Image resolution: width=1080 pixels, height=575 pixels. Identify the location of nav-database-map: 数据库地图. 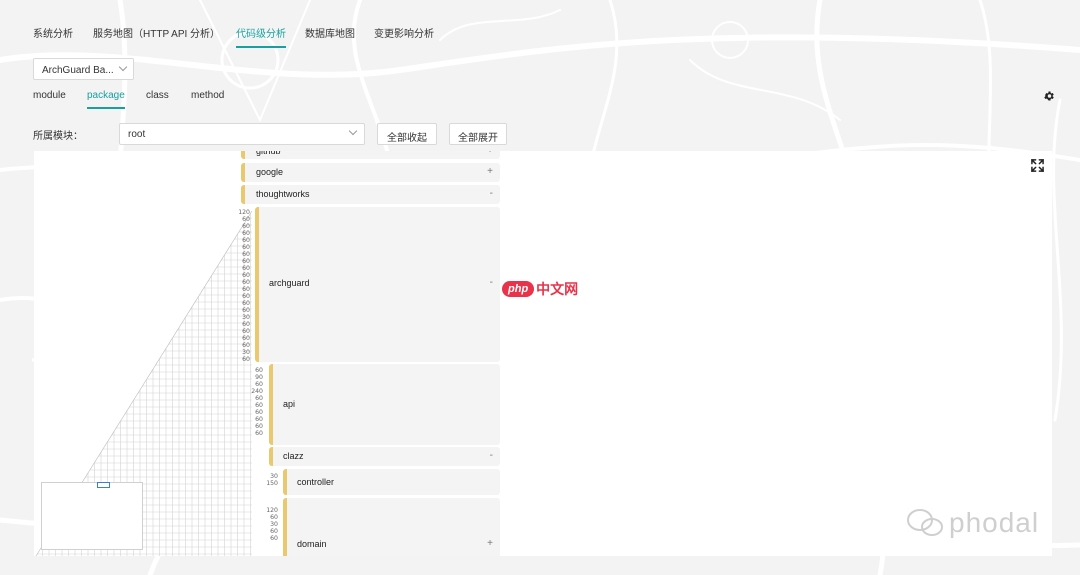
(330, 35).